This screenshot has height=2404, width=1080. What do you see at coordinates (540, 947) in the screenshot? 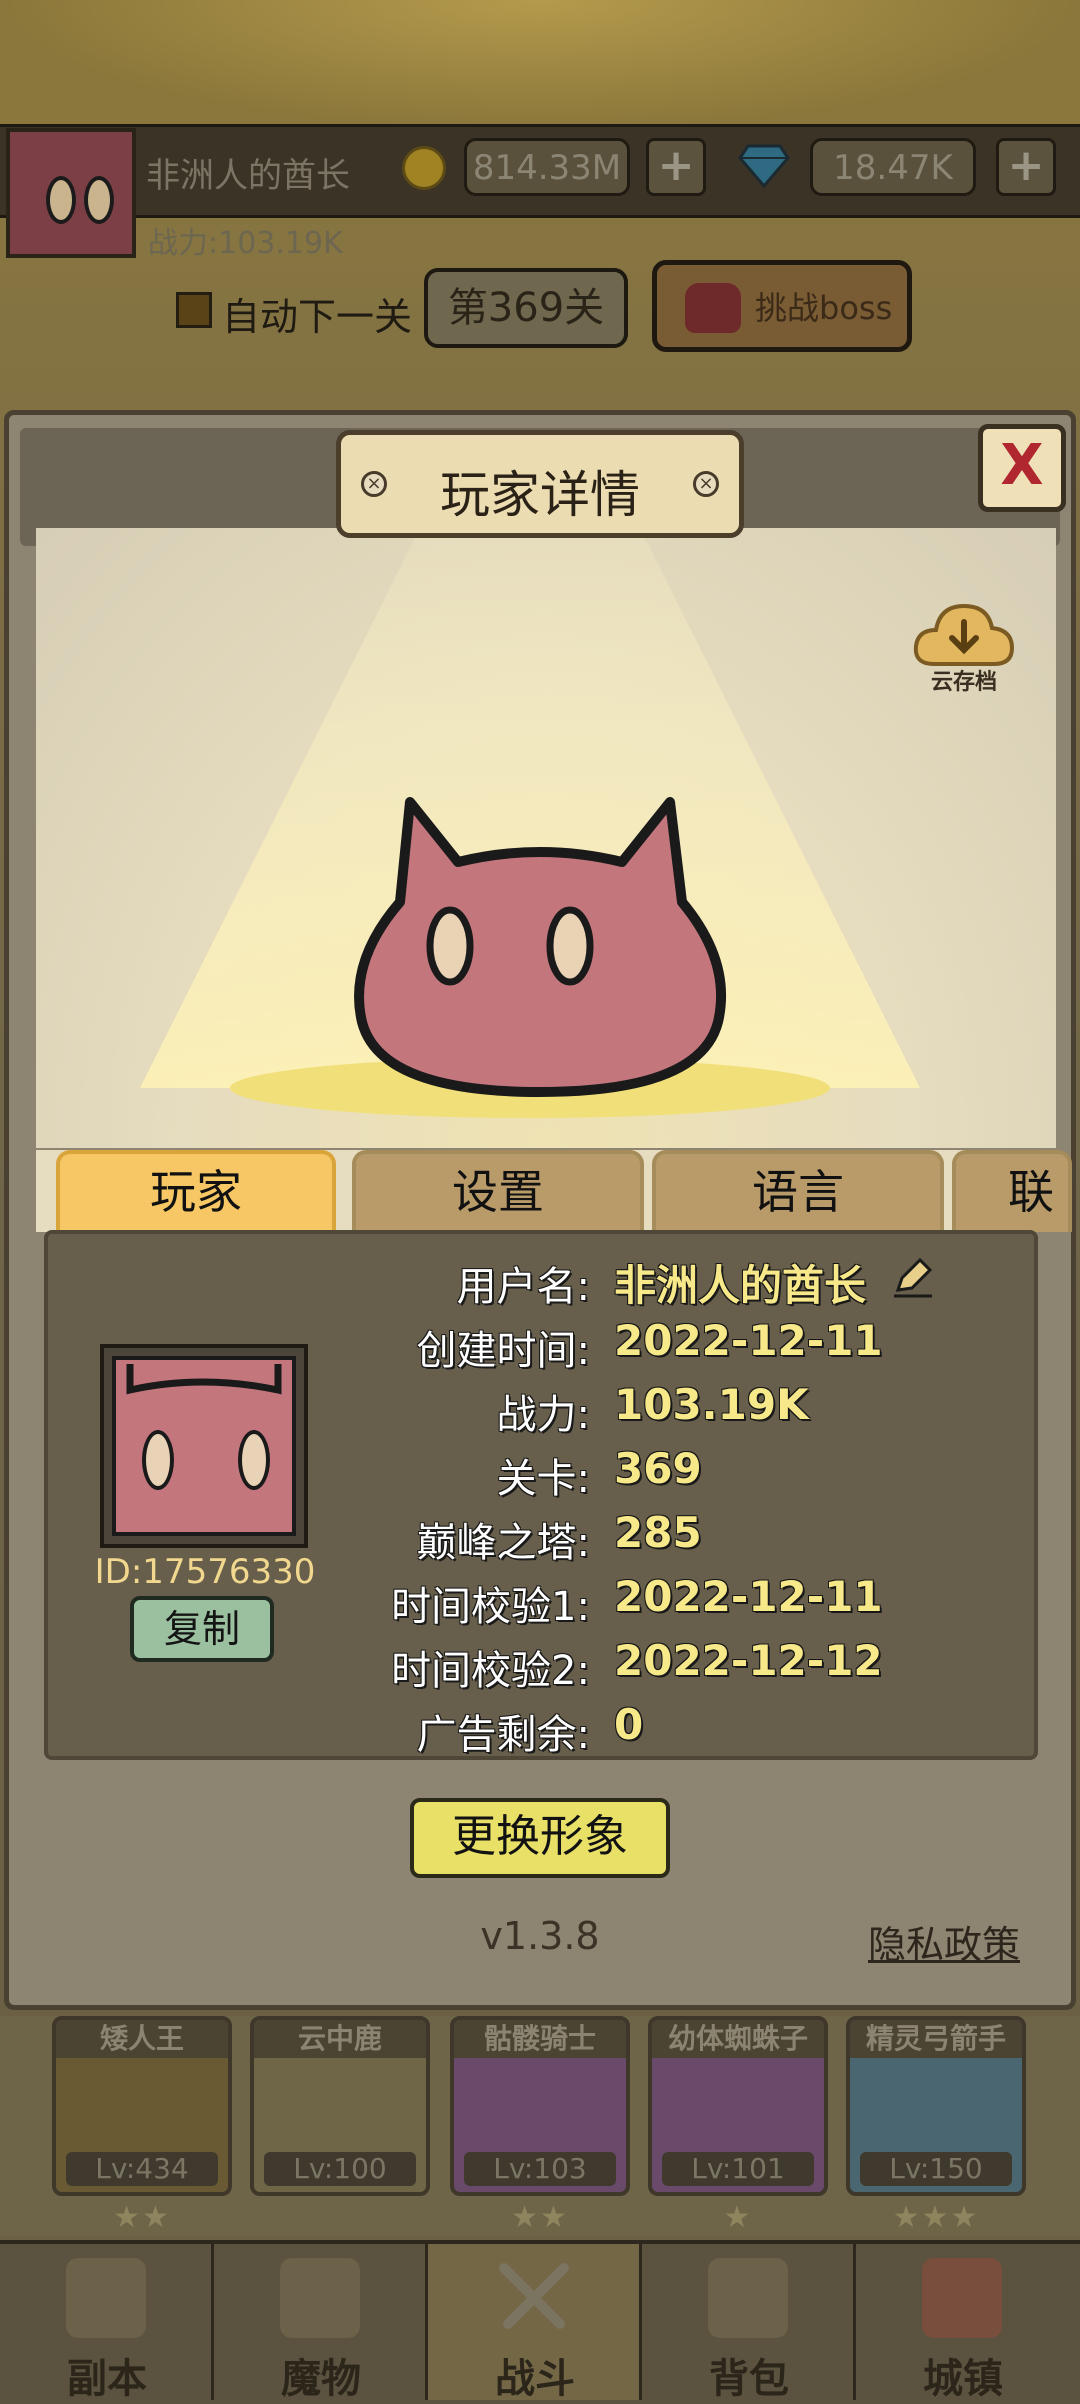
I see `player-character` at bounding box center [540, 947].